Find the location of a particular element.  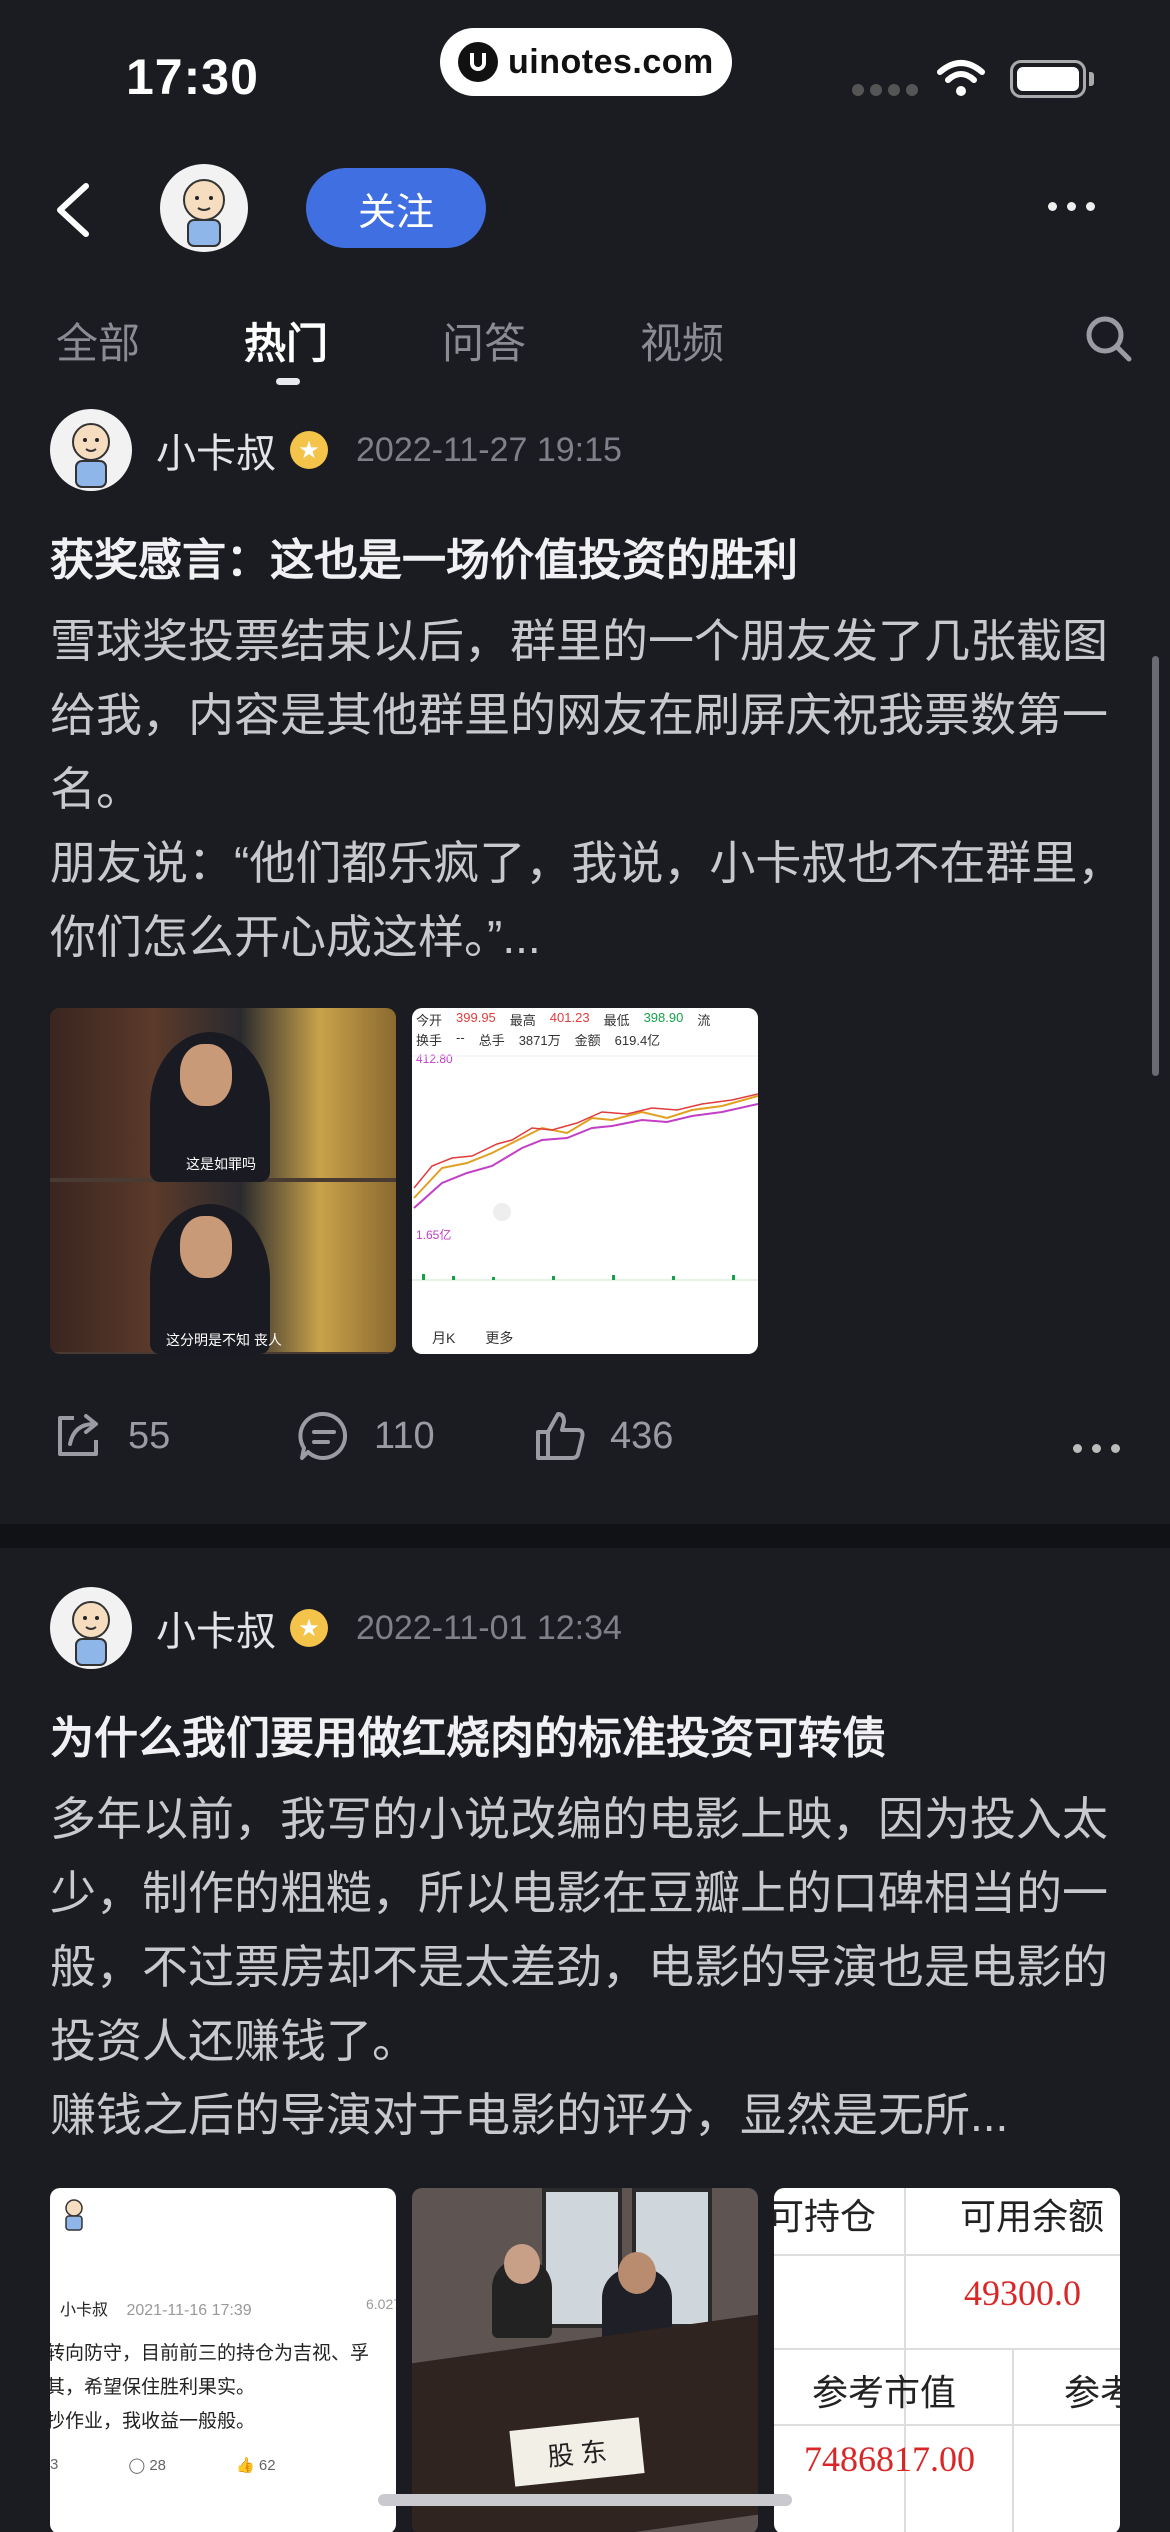

screenshot-text: 转向防守，目前前三的持仓为吉视、孚 is located at coordinates (210, 2353).